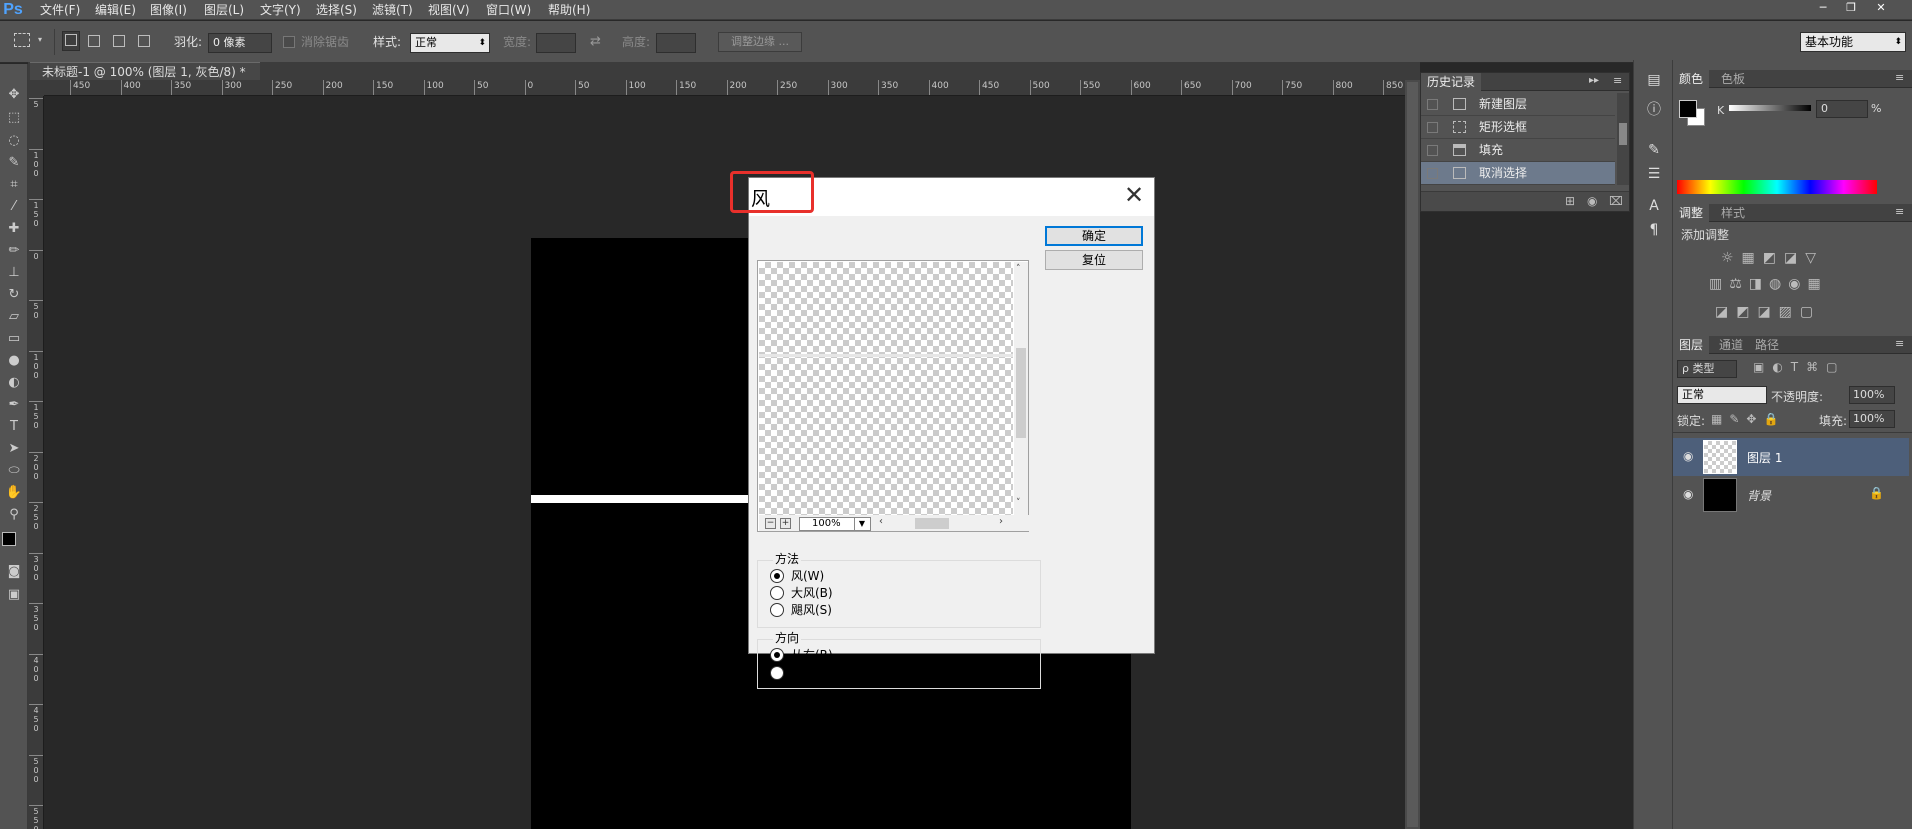 This screenshot has width=1912, height=829. Describe the element at coordinates (94, 41) in the screenshot. I see `add-selection-mode-icon` at that location.